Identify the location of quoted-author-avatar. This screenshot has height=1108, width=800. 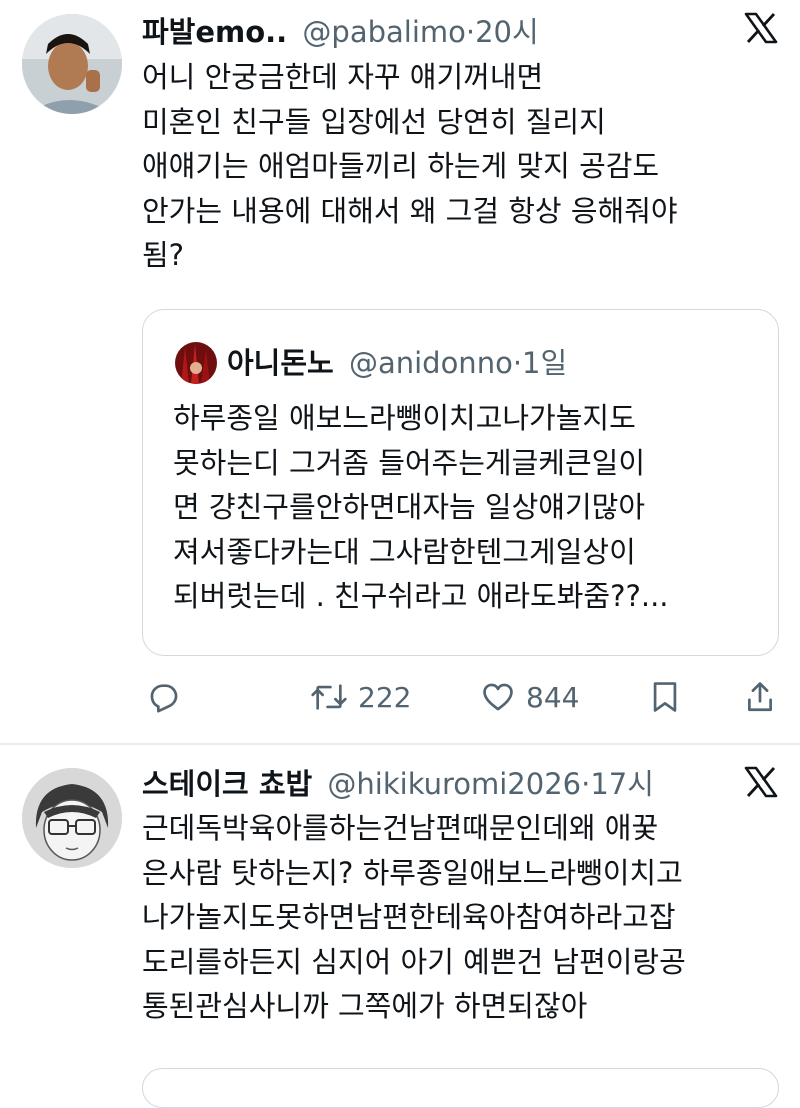
(196, 363).